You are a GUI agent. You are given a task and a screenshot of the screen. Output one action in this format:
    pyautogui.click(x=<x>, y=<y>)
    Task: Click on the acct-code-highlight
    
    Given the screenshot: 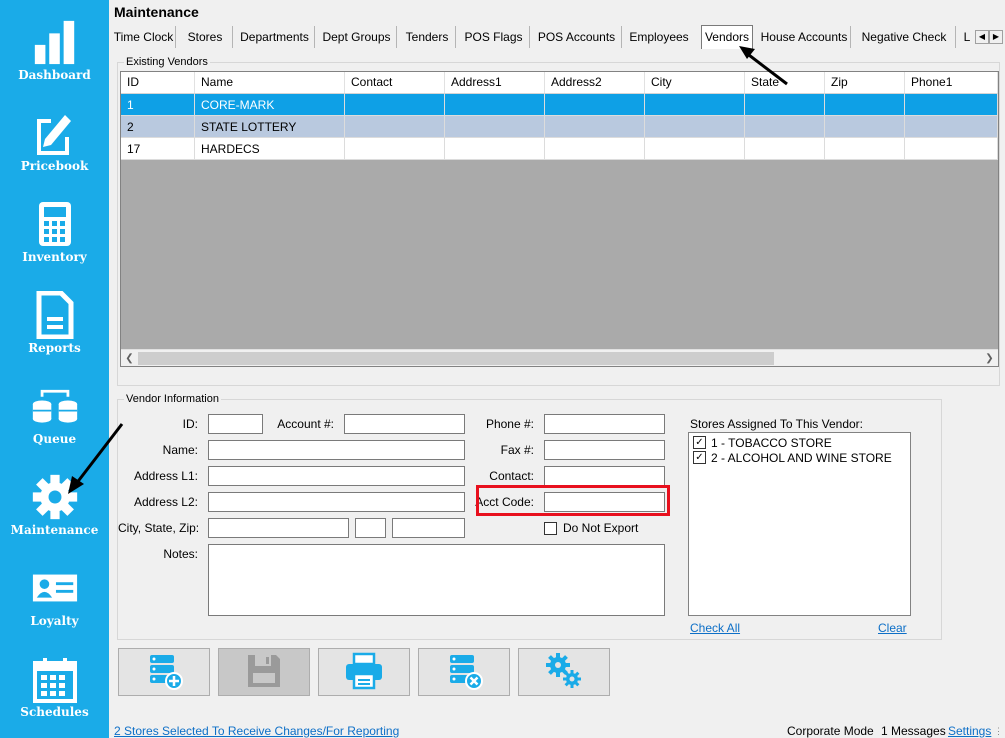 What is the action you would take?
    pyautogui.click(x=573, y=500)
    